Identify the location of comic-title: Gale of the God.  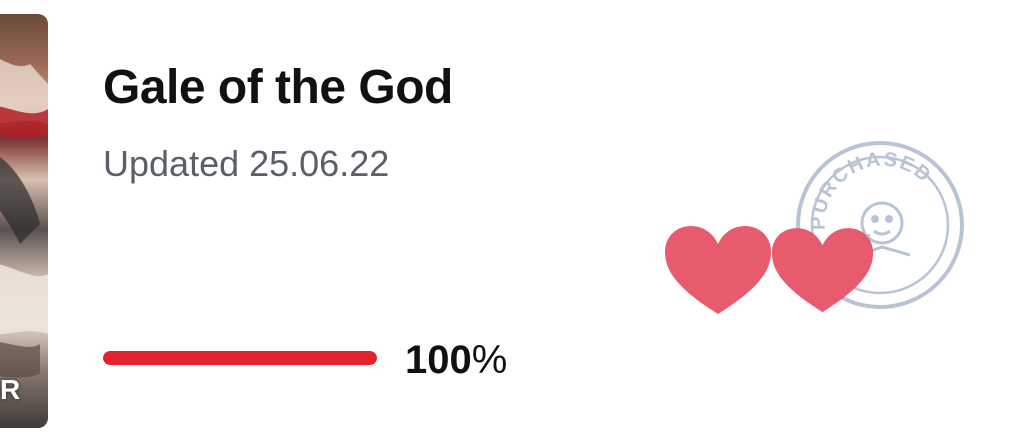
(278, 87).